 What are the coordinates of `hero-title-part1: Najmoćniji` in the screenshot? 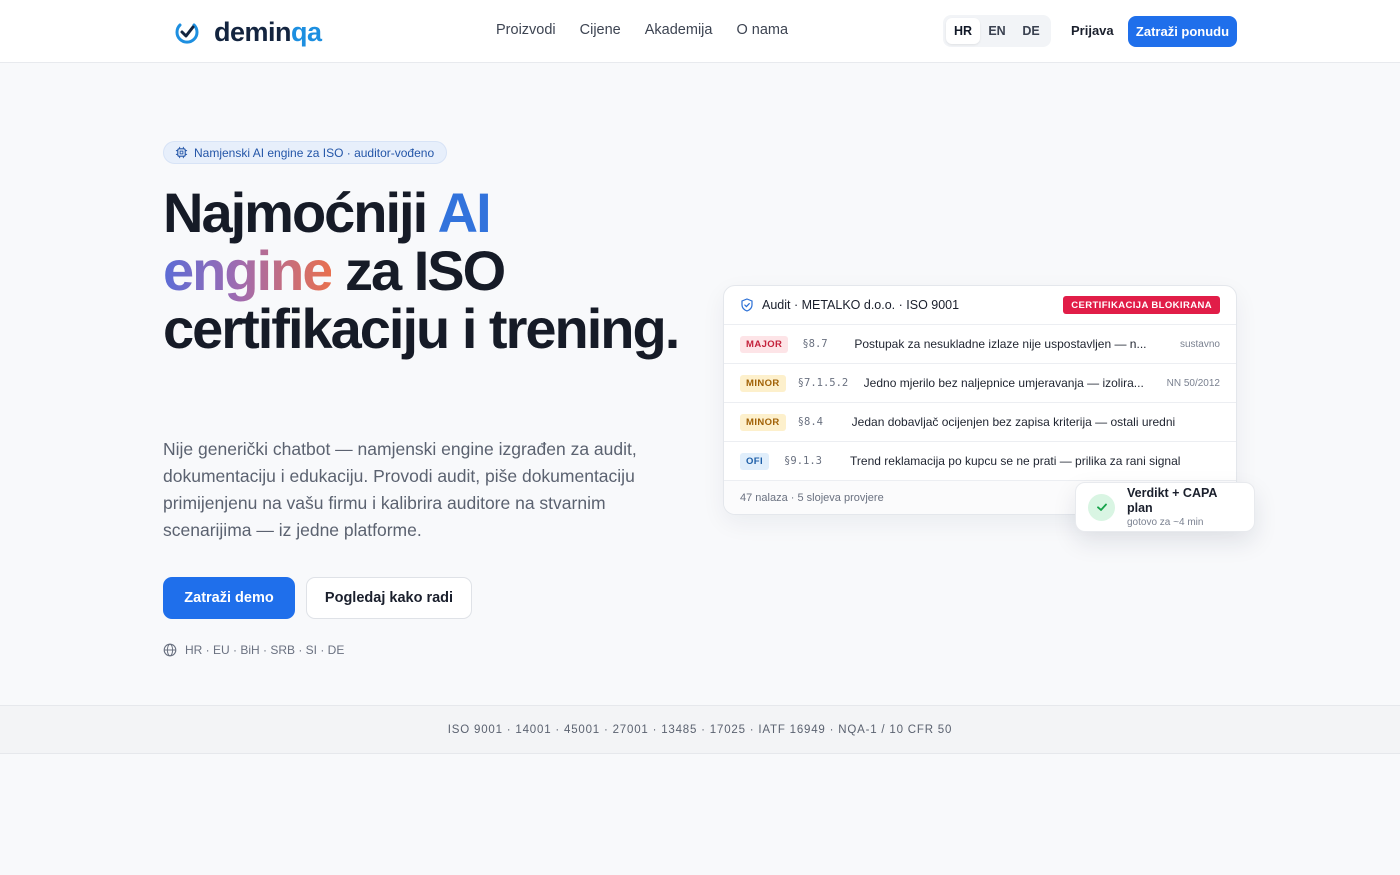 It's located at (300, 212).